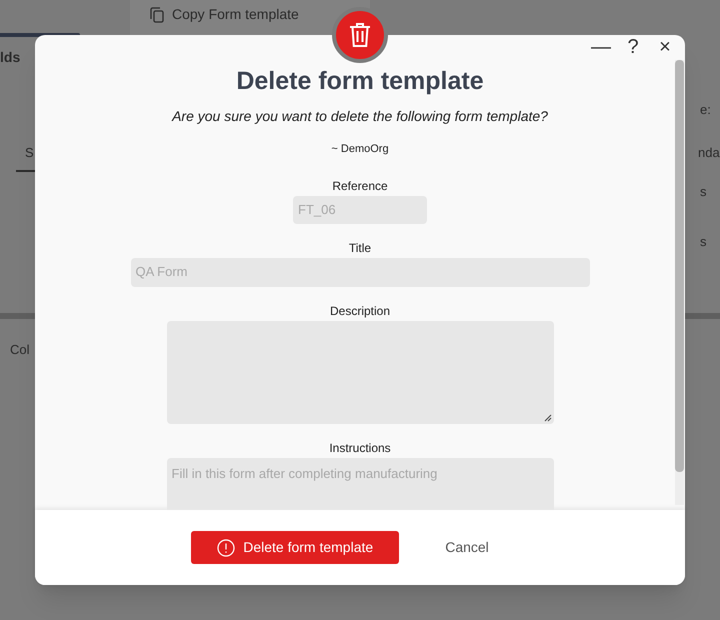 The width and height of the screenshot is (720, 620). I want to click on toolbar-label: Col, so click(20, 350).